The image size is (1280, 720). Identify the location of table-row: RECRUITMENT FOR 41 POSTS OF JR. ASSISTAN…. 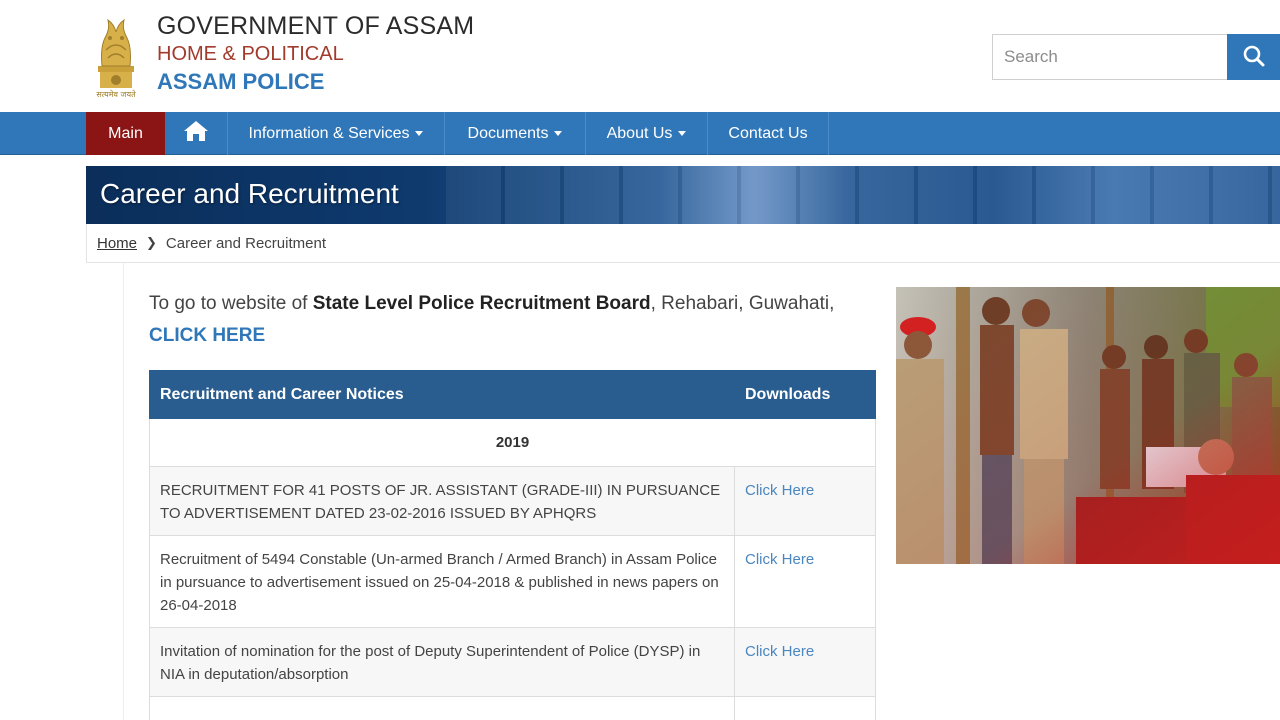
(512, 501).